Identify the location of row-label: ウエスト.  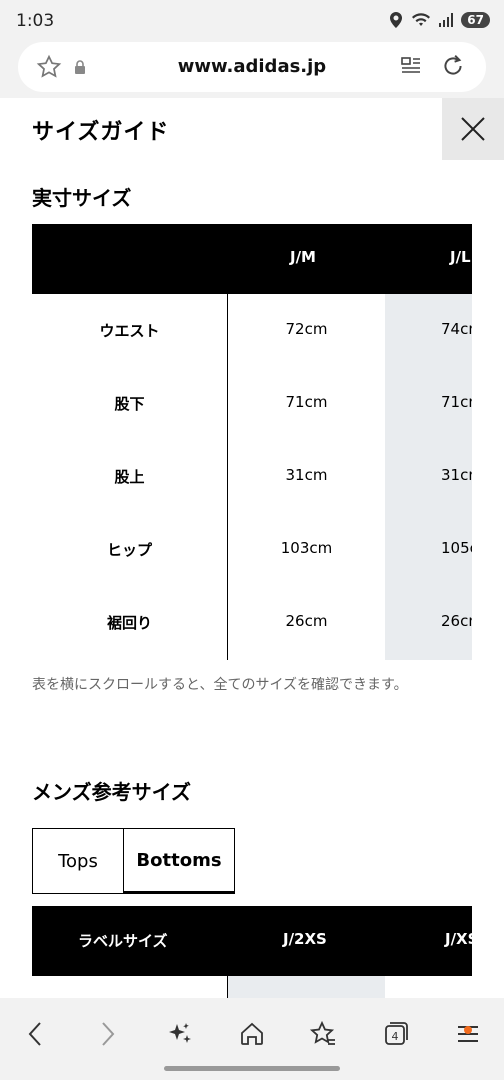
(129, 331).